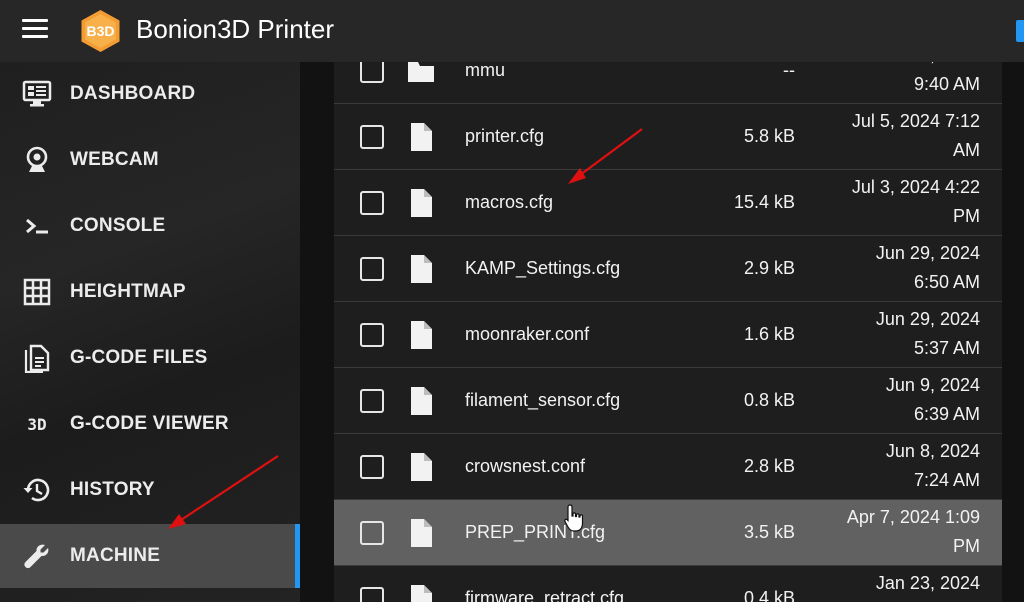 The width and height of the screenshot is (1024, 602). What do you see at coordinates (509, 202) in the screenshot?
I see `file-name: macros.cfg` at bounding box center [509, 202].